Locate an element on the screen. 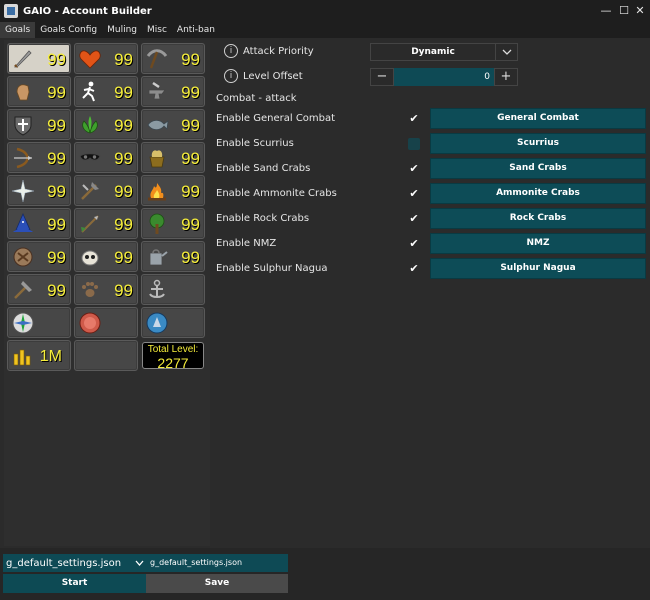 This screenshot has width=650, height=600. attack-priority-label: Attack Priority is located at coordinates (278, 51).